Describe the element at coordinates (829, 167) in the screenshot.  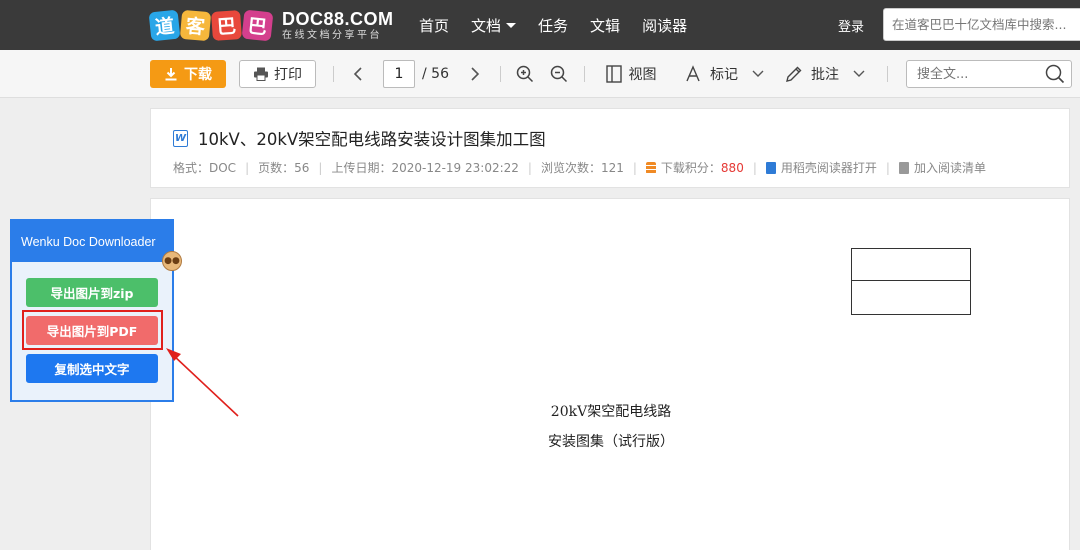
I see `open-in-reader-link: 用稻壳阅读器打开` at that location.